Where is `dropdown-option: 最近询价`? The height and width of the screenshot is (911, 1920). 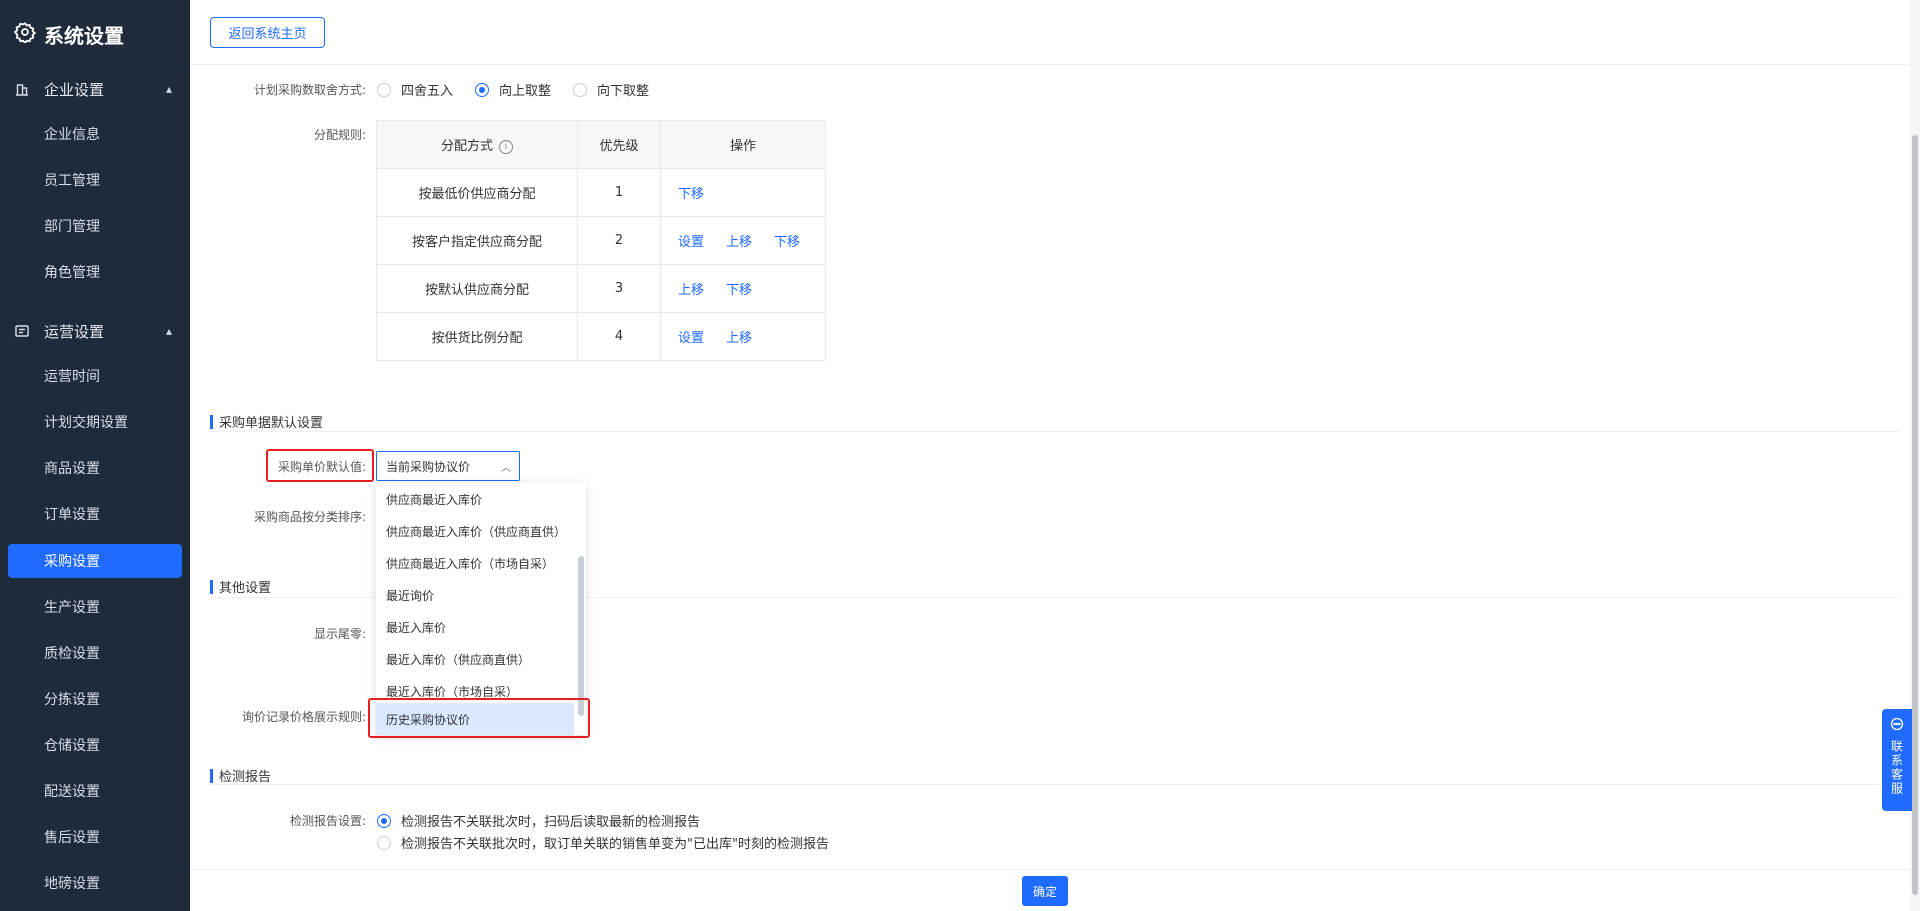 dropdown-option: 最近询价 is located at coordinates (475, 595).